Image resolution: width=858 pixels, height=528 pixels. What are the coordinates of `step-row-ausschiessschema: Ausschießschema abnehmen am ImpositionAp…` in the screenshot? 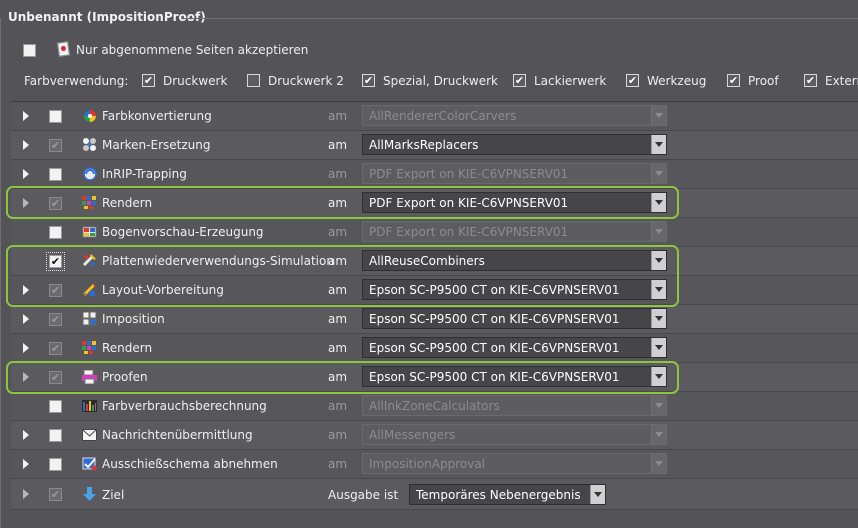 It's located at (434, 464).